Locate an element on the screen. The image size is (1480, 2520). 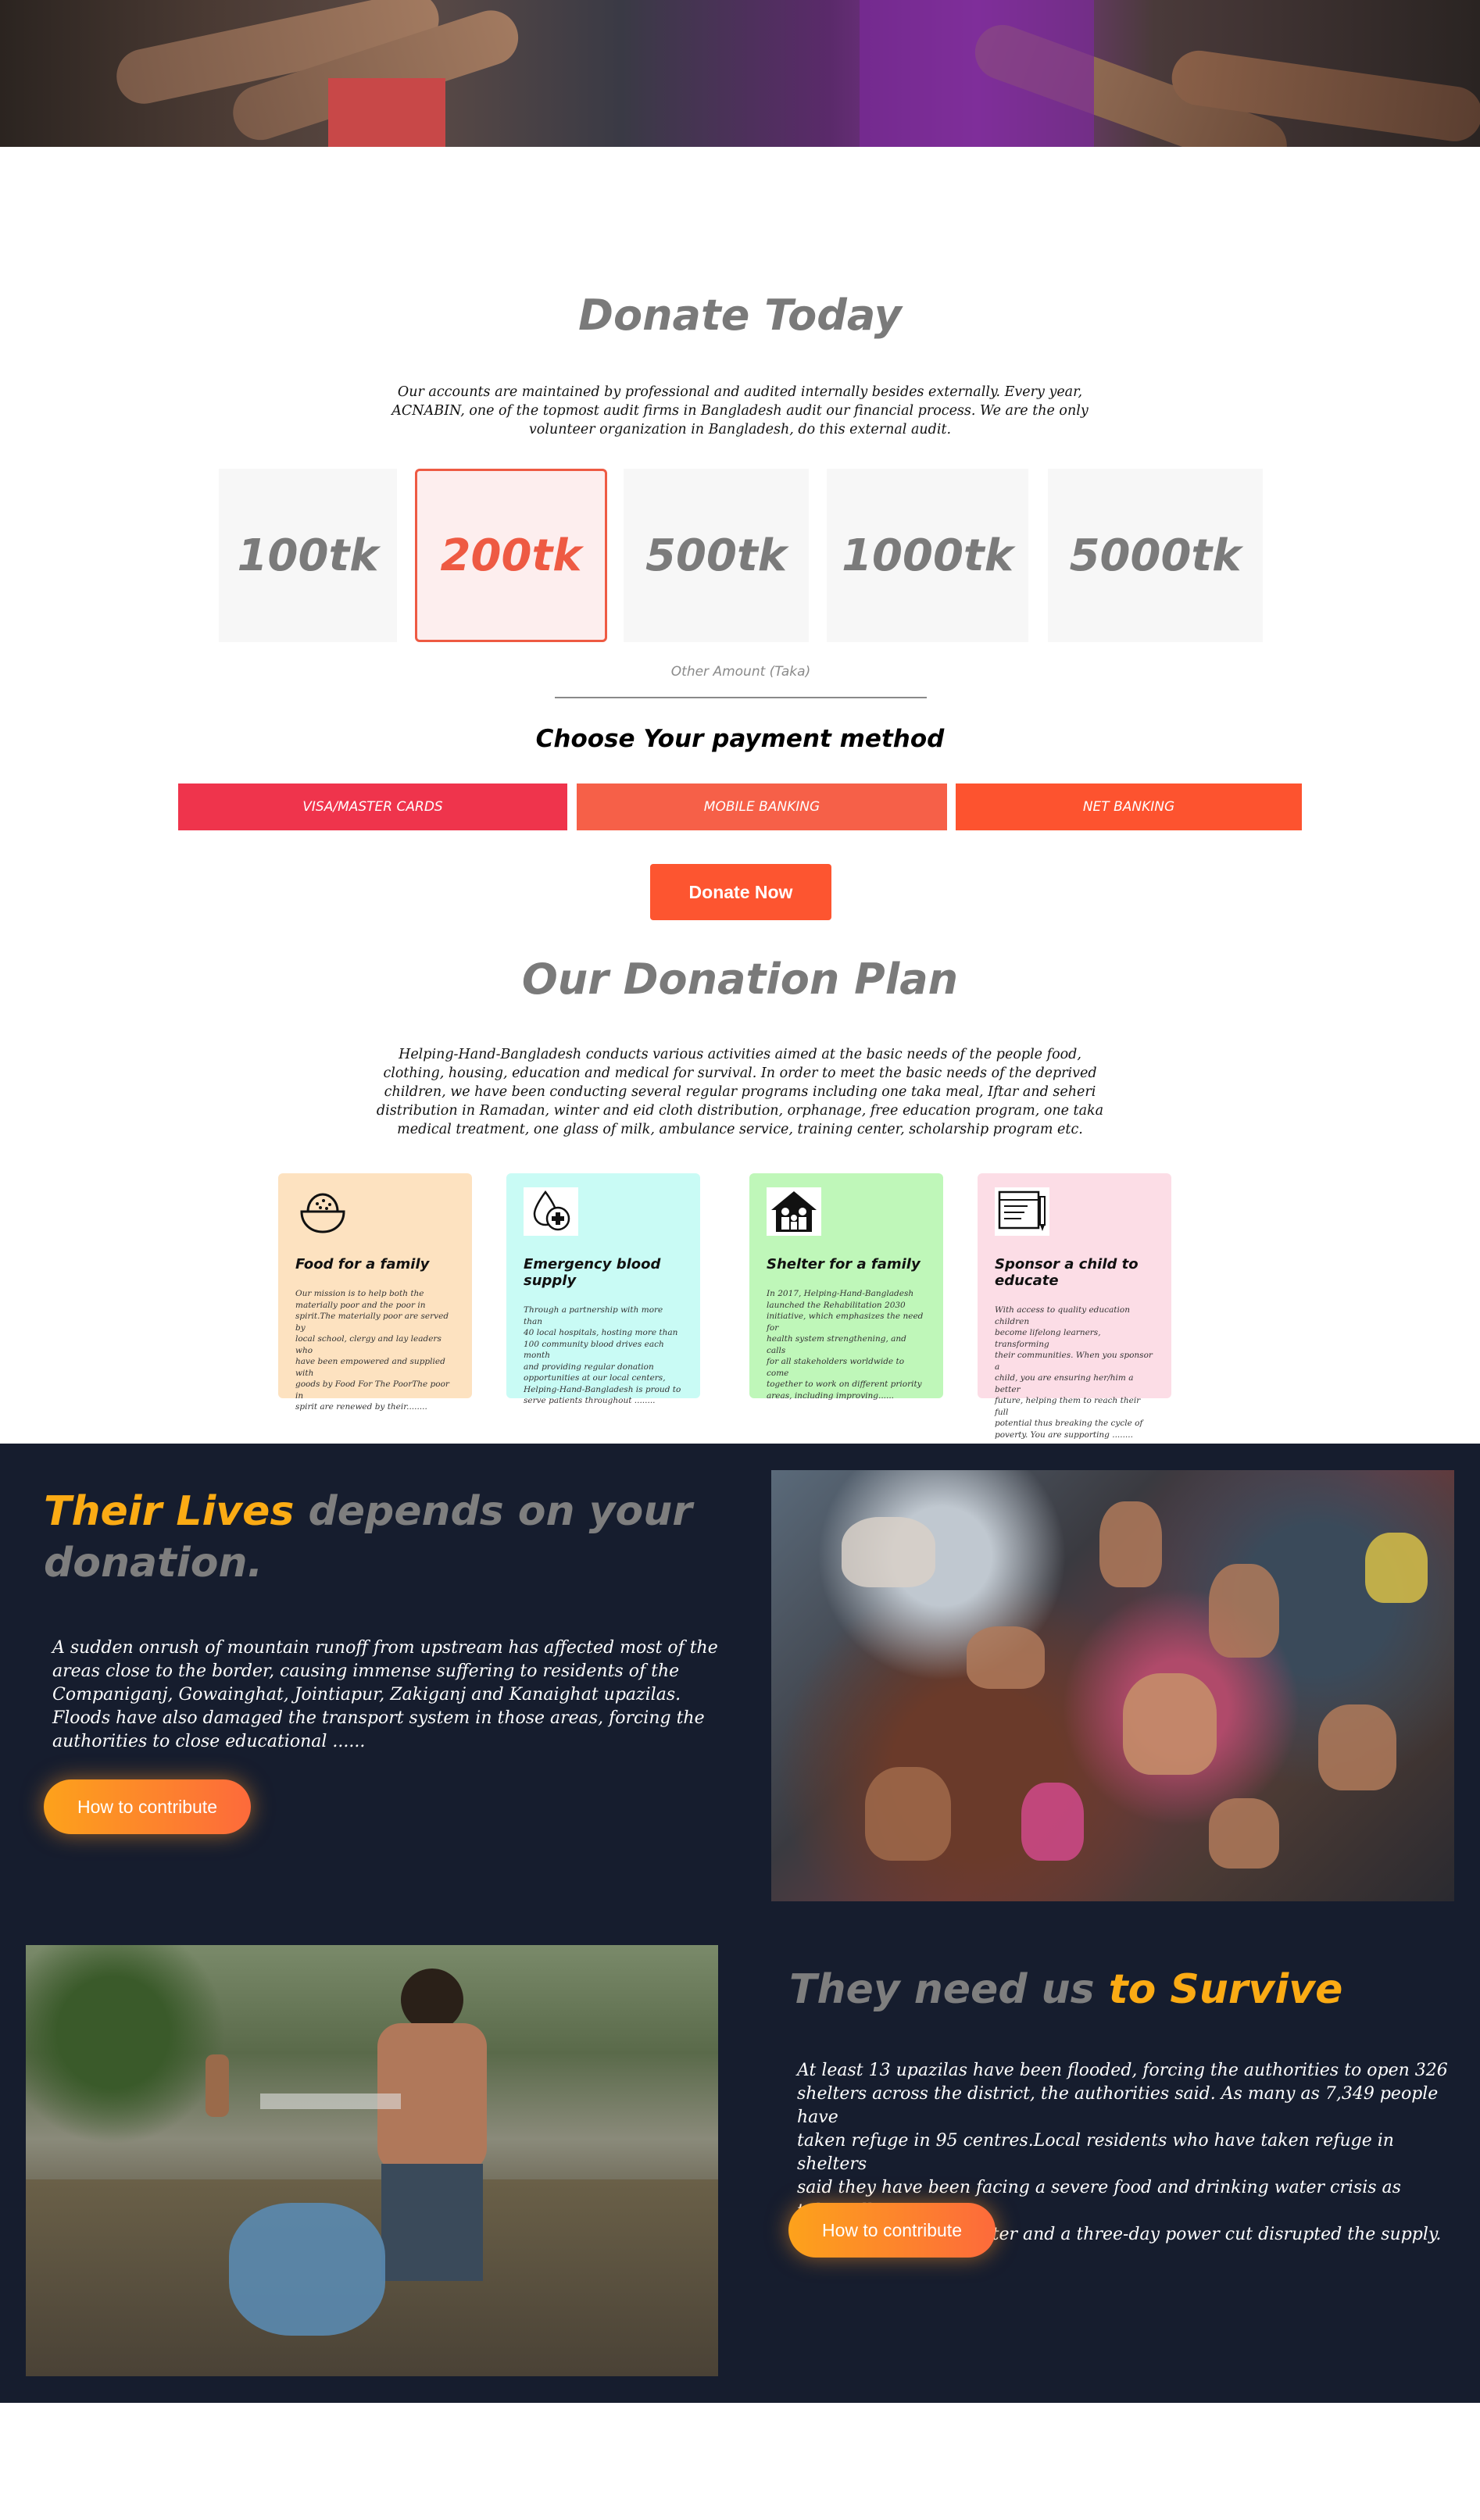
education-board-icon is located at coordinates (1022, 1211).